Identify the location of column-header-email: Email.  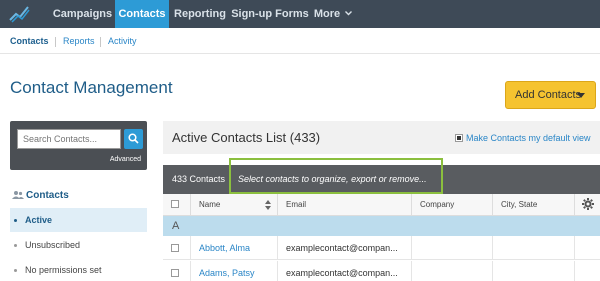
(344, 205).